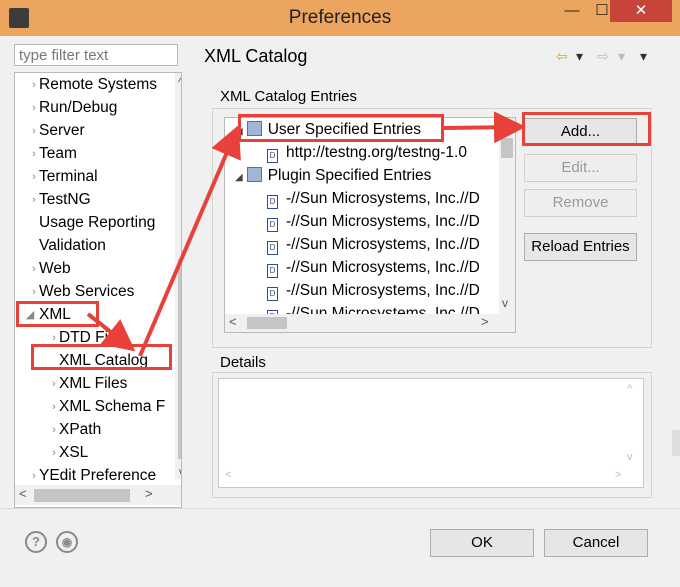 This screenshot has width=680, height=587. What do you see at coordinates (189, 240) in the screenshot?
I see `arrow-catalog-to-entries` at bounding box center [189, 240].